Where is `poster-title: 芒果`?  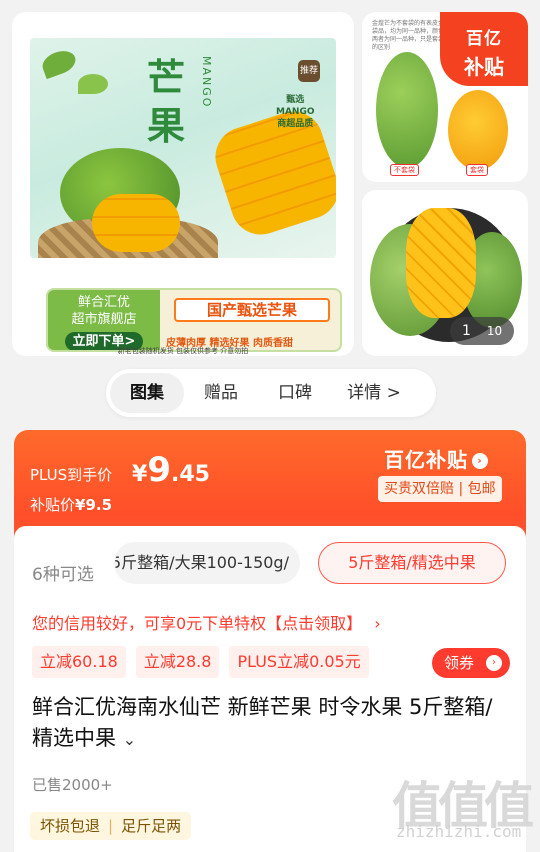 poster-title: 芒果 is located at coordinates (165, 101).